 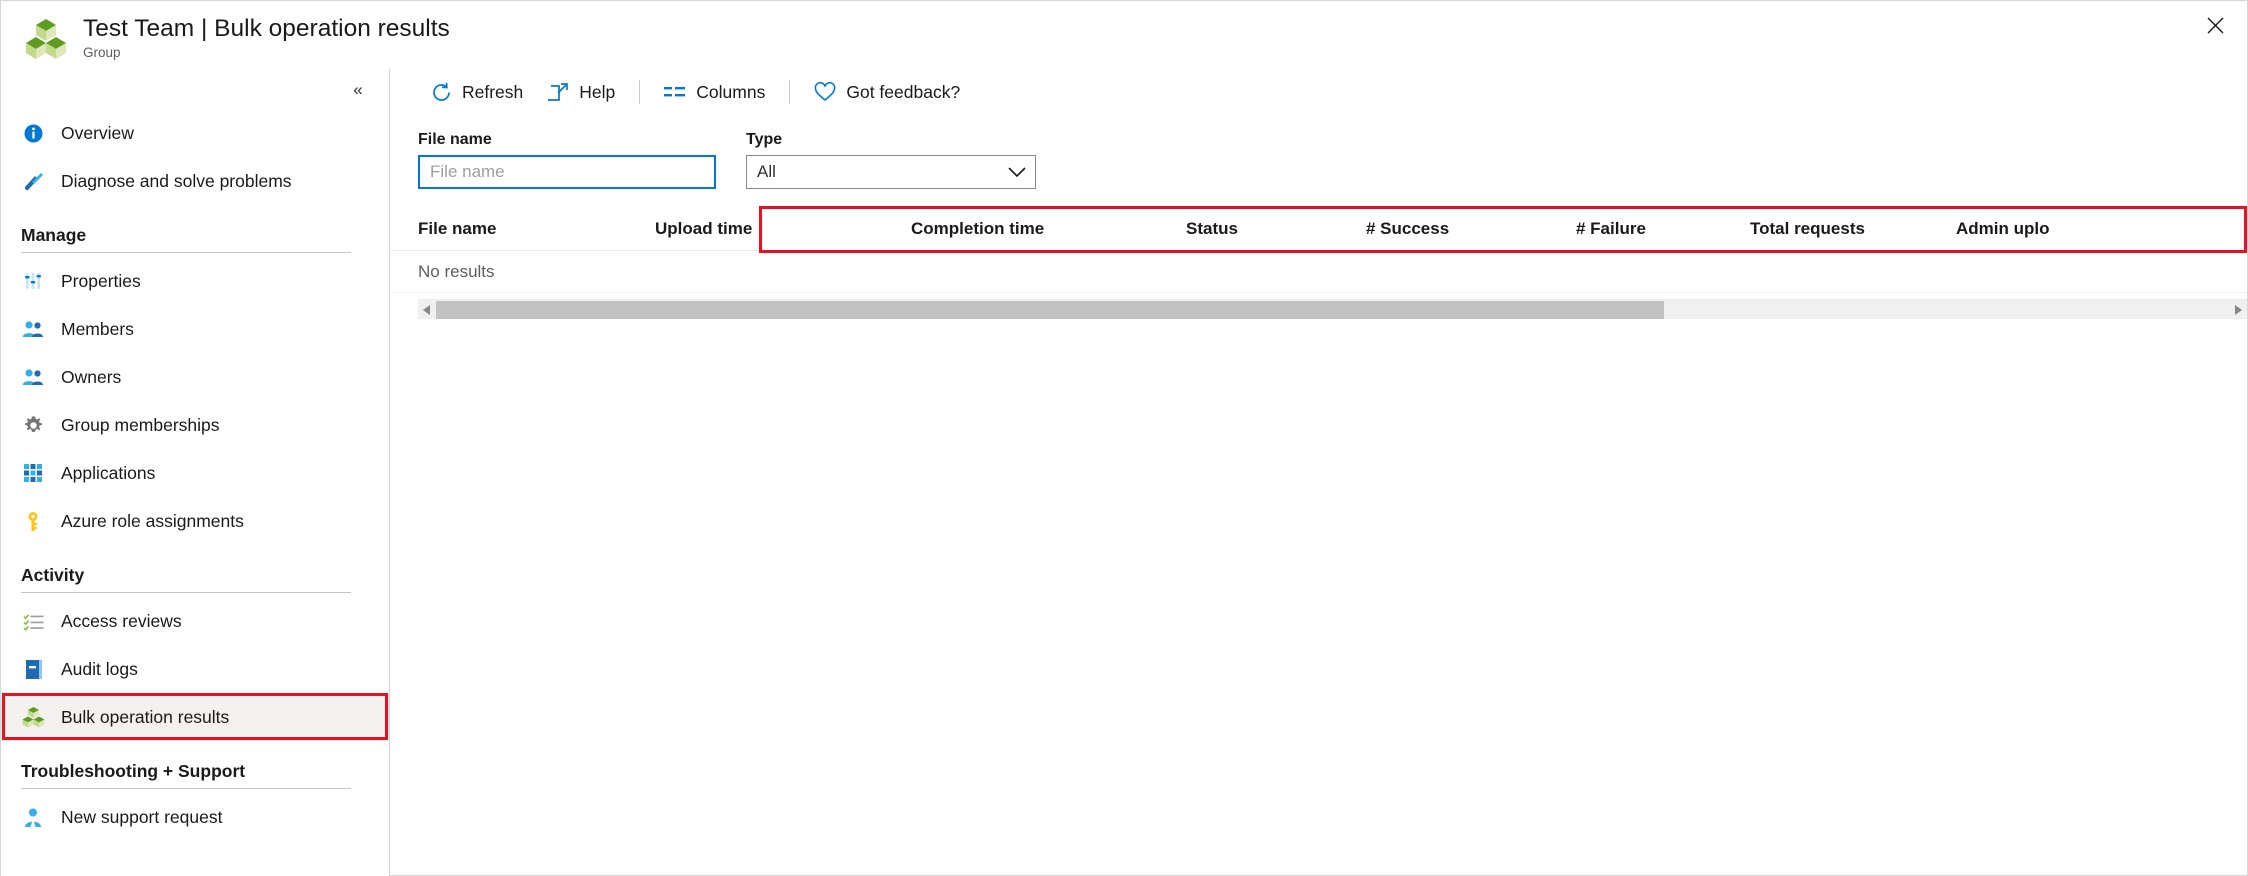 What do you see at coordinates (33, 717) in the screenshot?
I see `bulk-cubes-icon` at bounding box center [33, 717].